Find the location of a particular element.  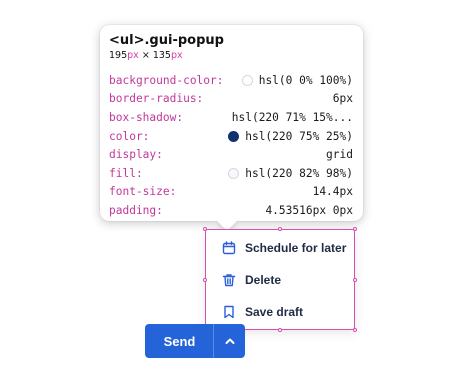

menu-item-schedule: Schedule for later is located at coordinates (284, 248).